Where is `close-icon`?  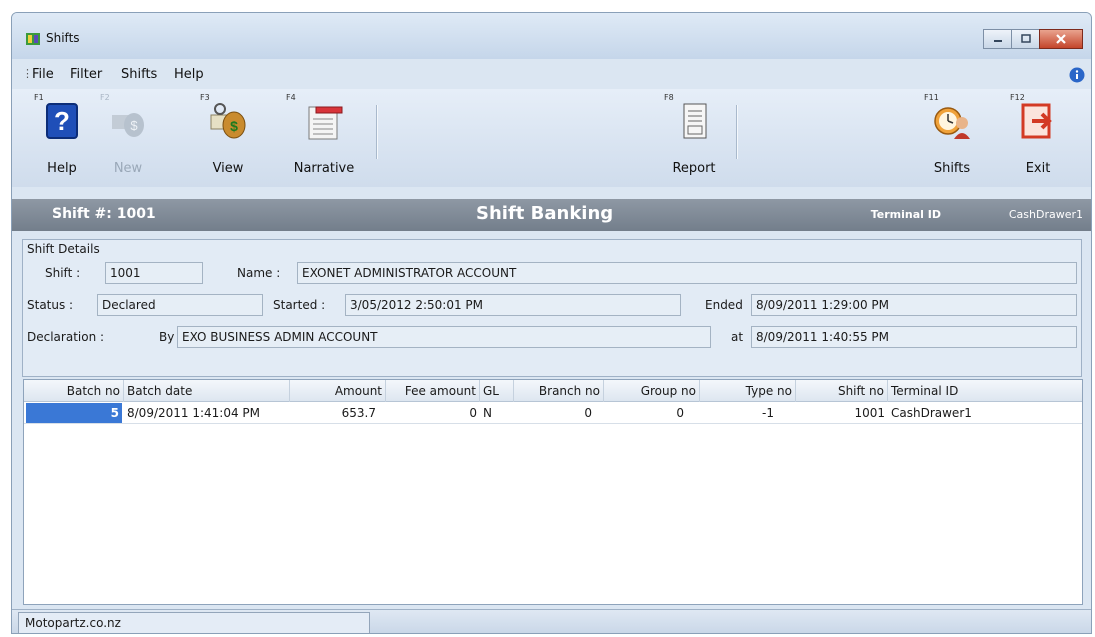
close-icon is located at coordinates (1061, 39).